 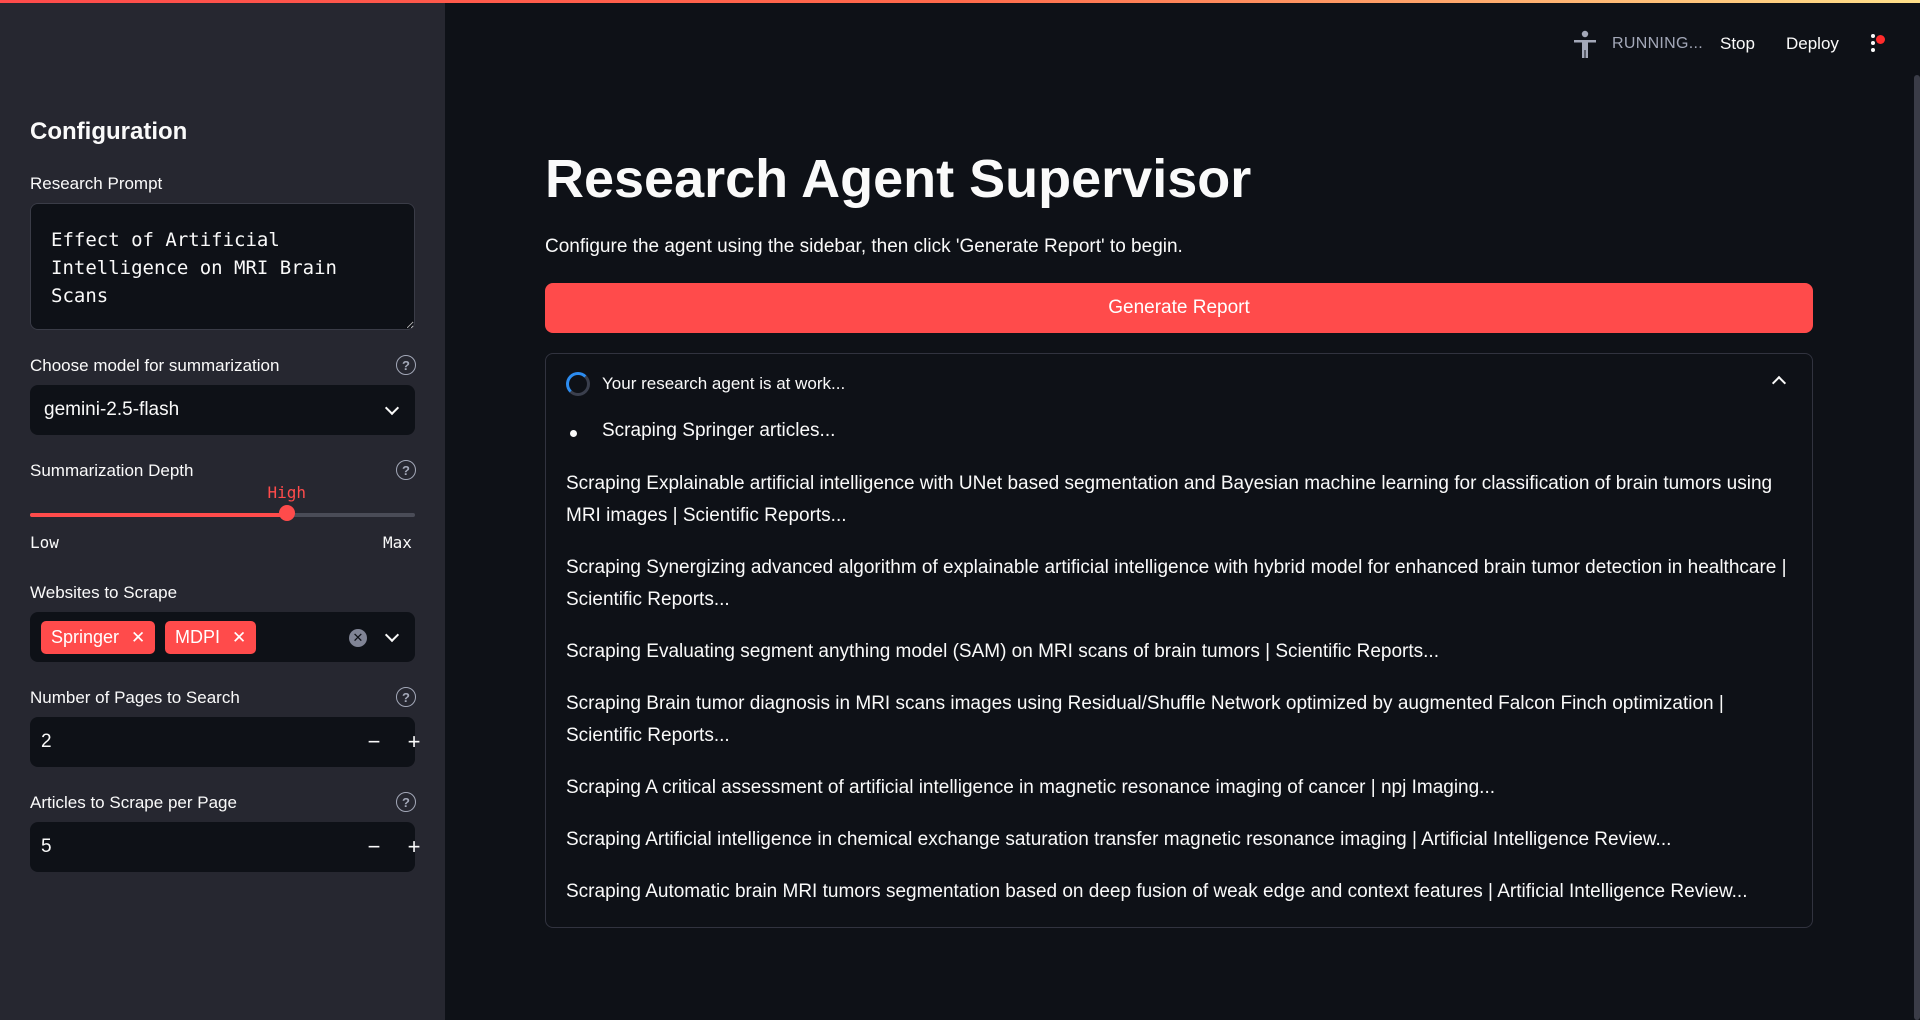 What do you see at coordinates (1779, 383) in the screenshot?
I see `chevron-up-icon` at bounding box center [1779, 383].